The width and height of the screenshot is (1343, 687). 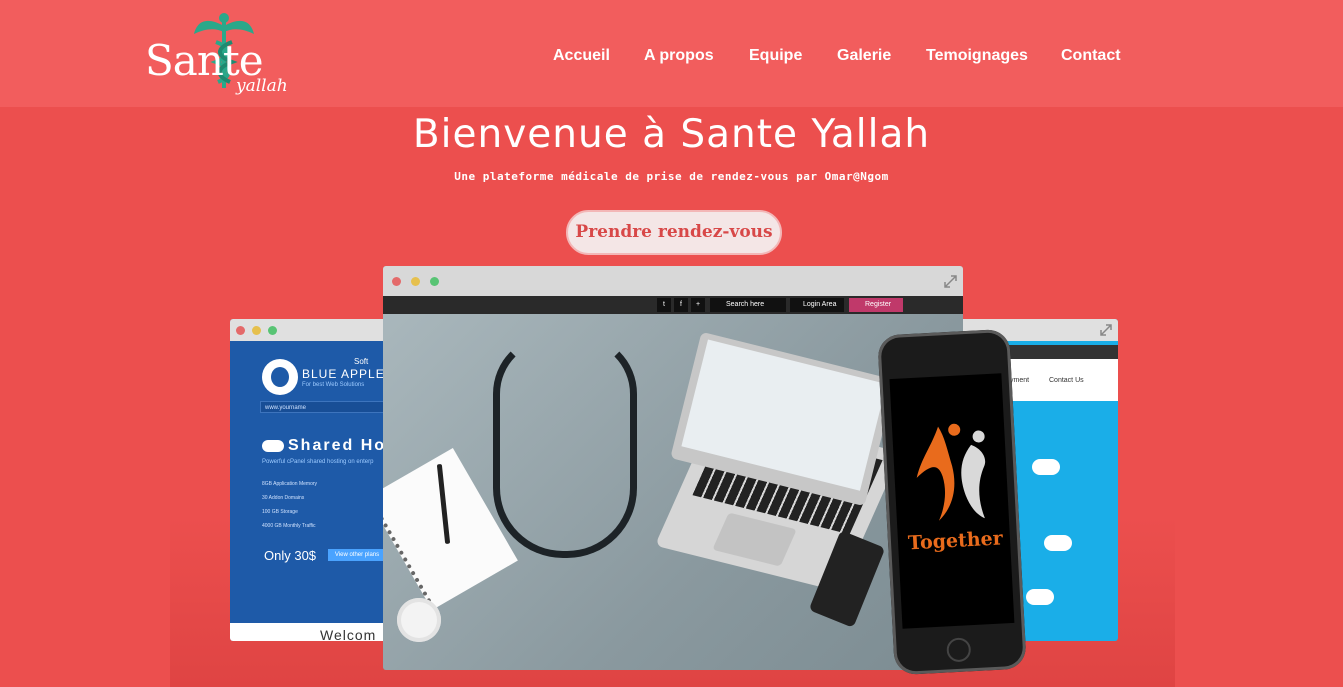 I want to click on mockup-heading: Shared Ho, so click(x=337, y=445).